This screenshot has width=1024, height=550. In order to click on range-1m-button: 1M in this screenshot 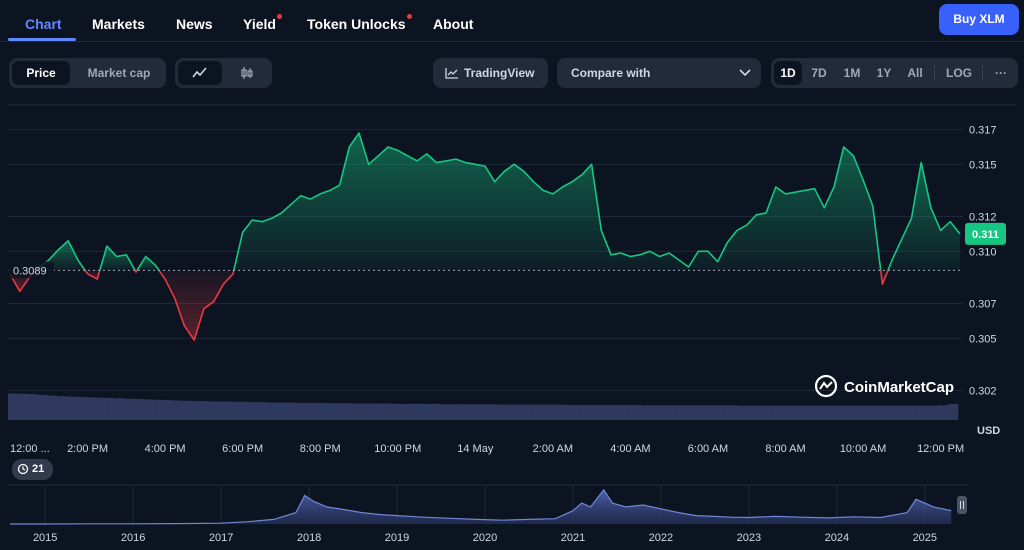, I will do `click(852, 73)`.